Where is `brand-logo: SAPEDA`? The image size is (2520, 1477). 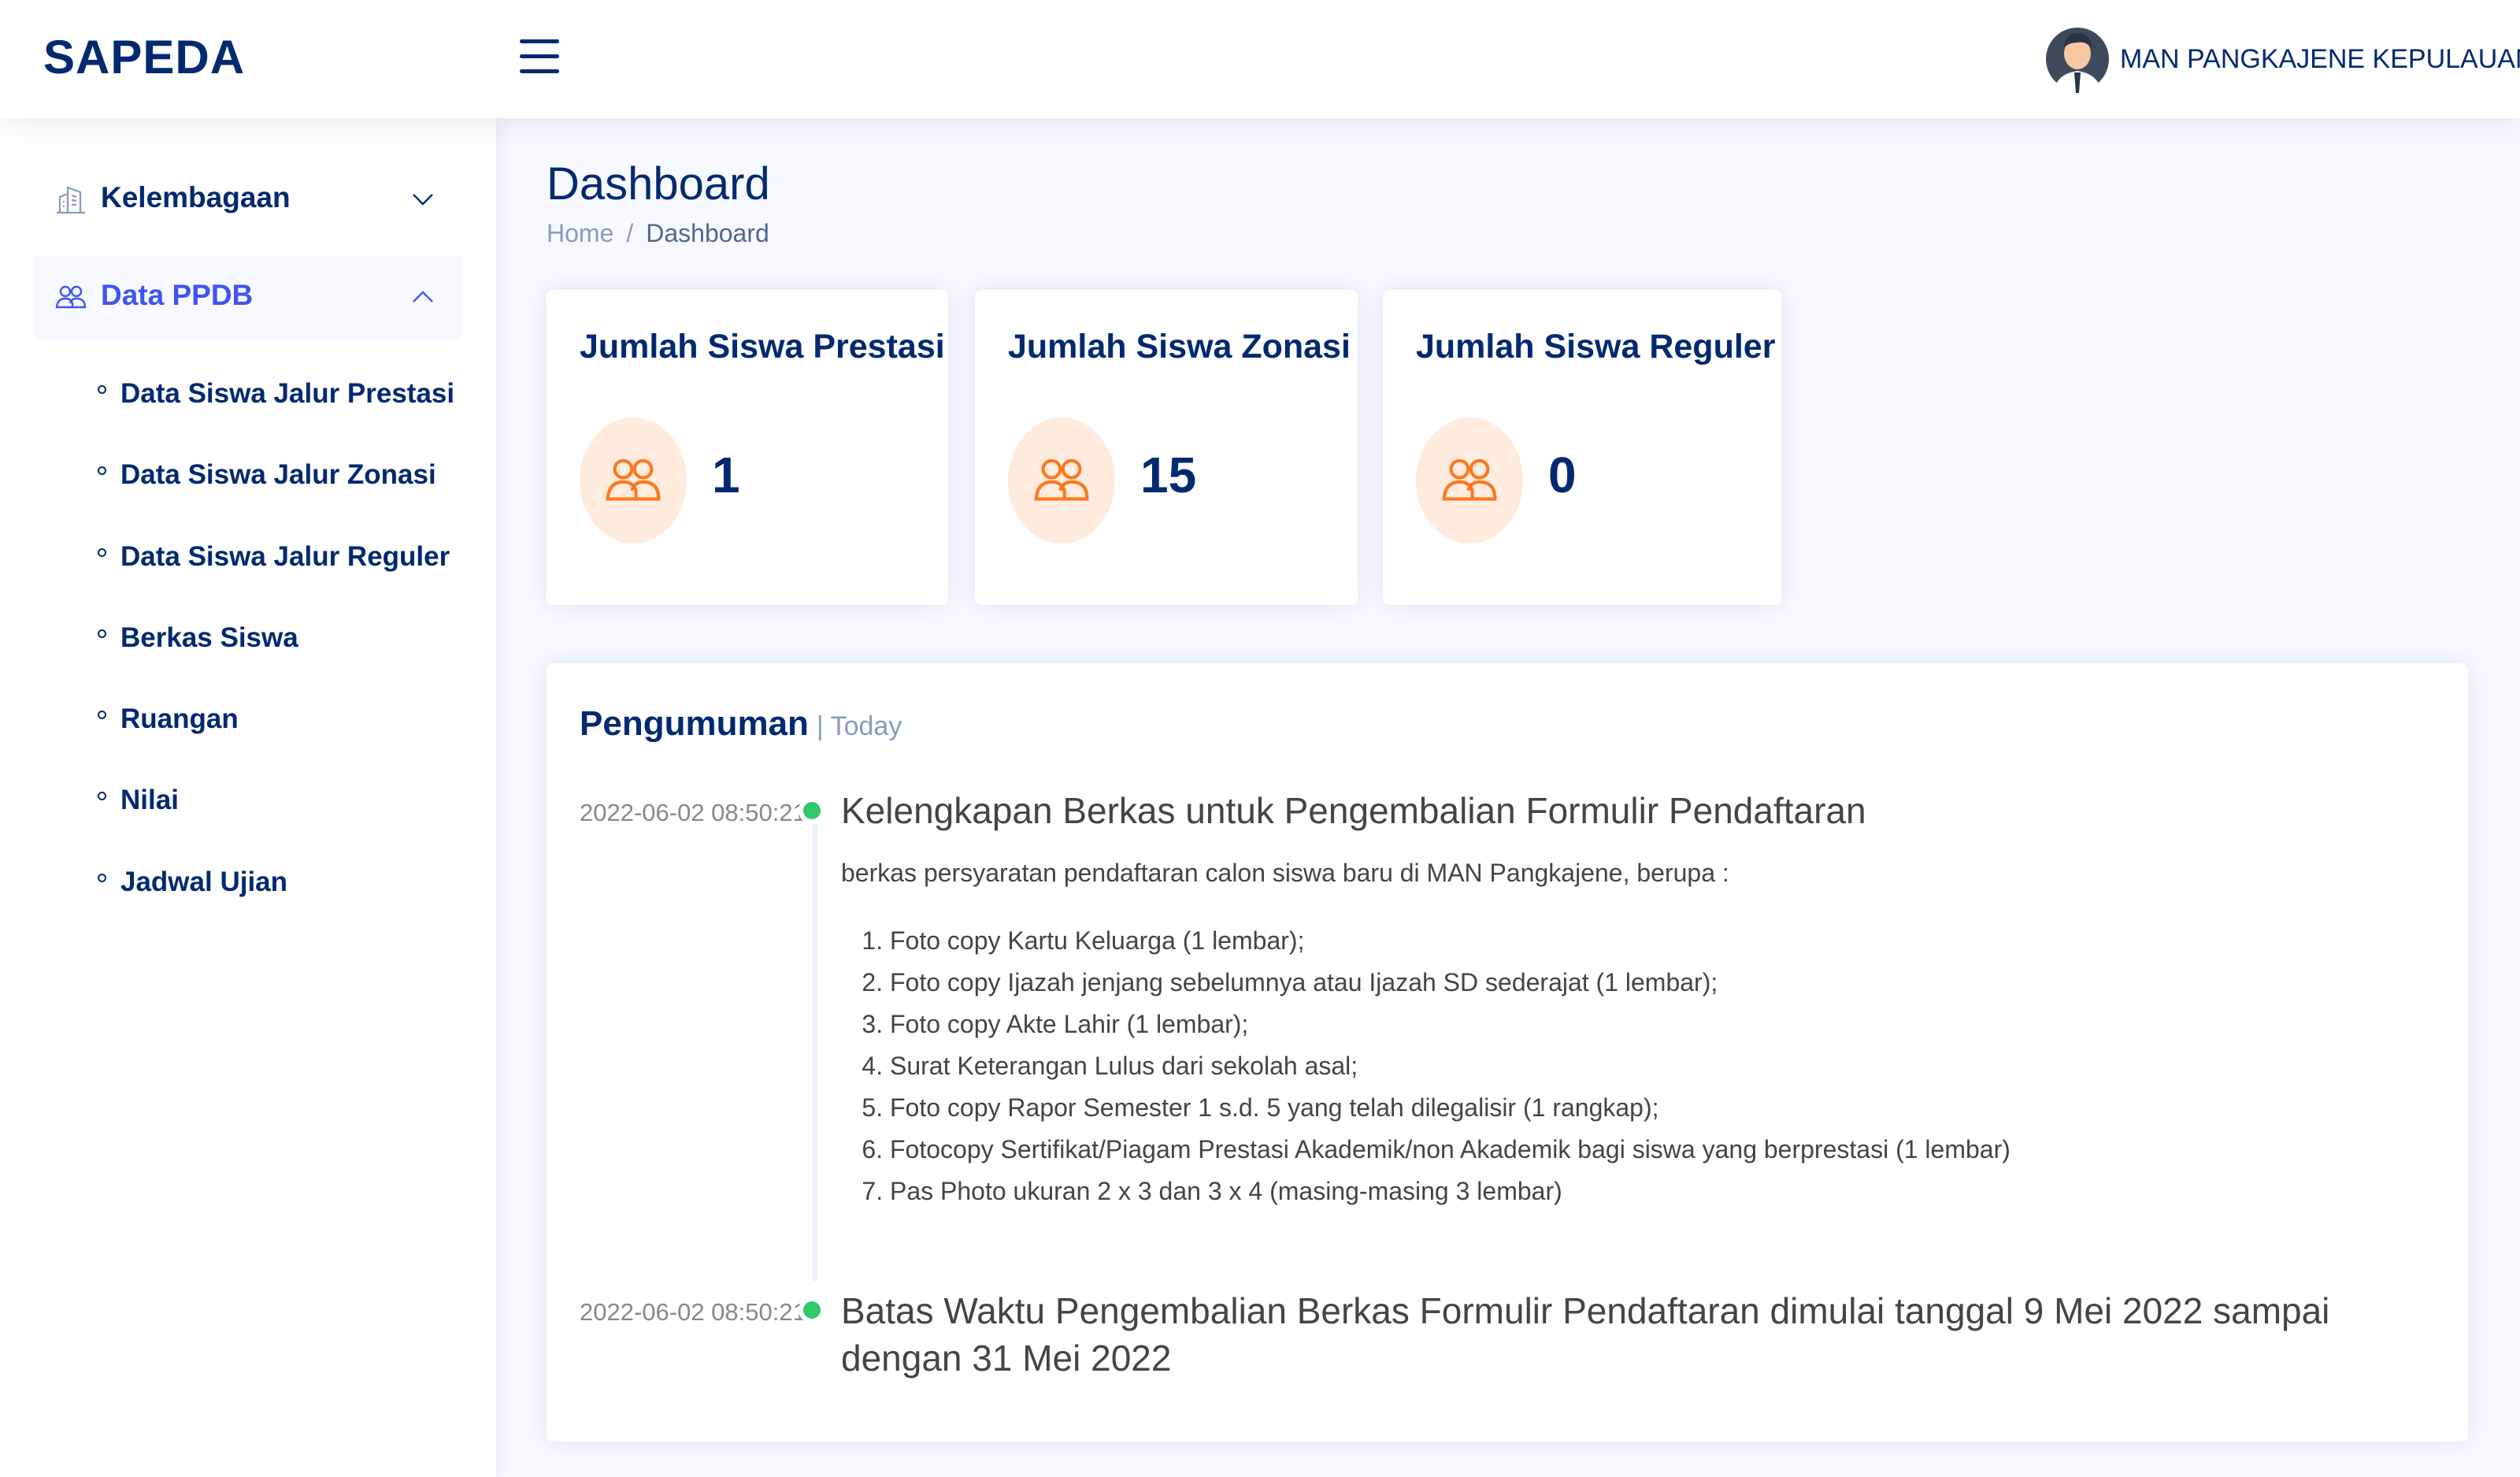
brand-logo: SAPEDA is located at coordinates (144, 57).